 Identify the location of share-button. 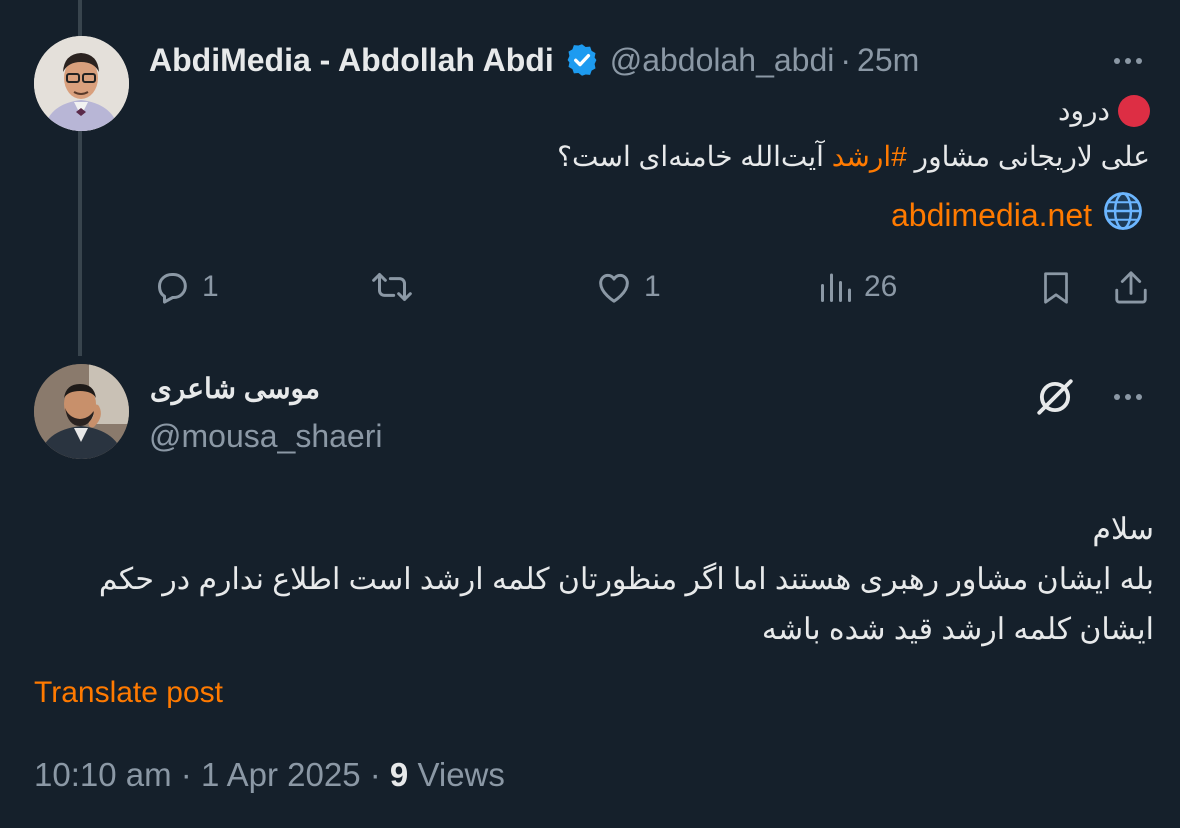
(1131, 287).